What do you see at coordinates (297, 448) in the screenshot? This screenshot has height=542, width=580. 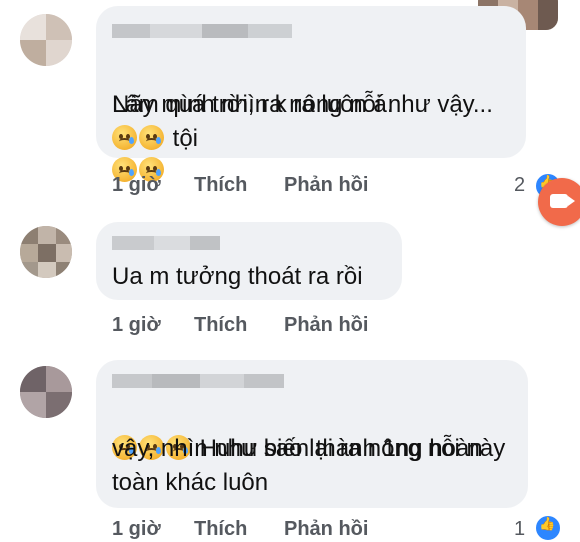 I see `comment-text-line2: vậy, nhìn như biến thành 1ng hoàn` at bounding box center [297, 448].